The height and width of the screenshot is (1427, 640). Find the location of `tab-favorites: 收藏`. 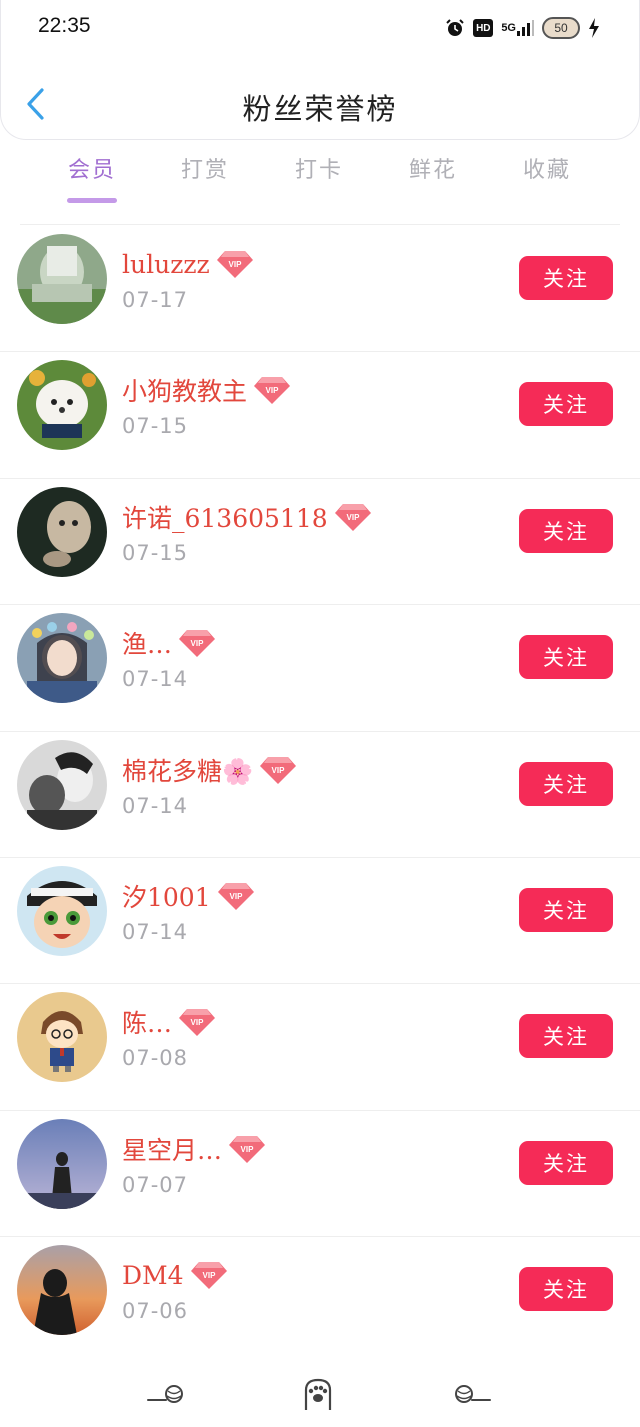

tab-favorites: 收藏 is located at coordinates (547, 168).